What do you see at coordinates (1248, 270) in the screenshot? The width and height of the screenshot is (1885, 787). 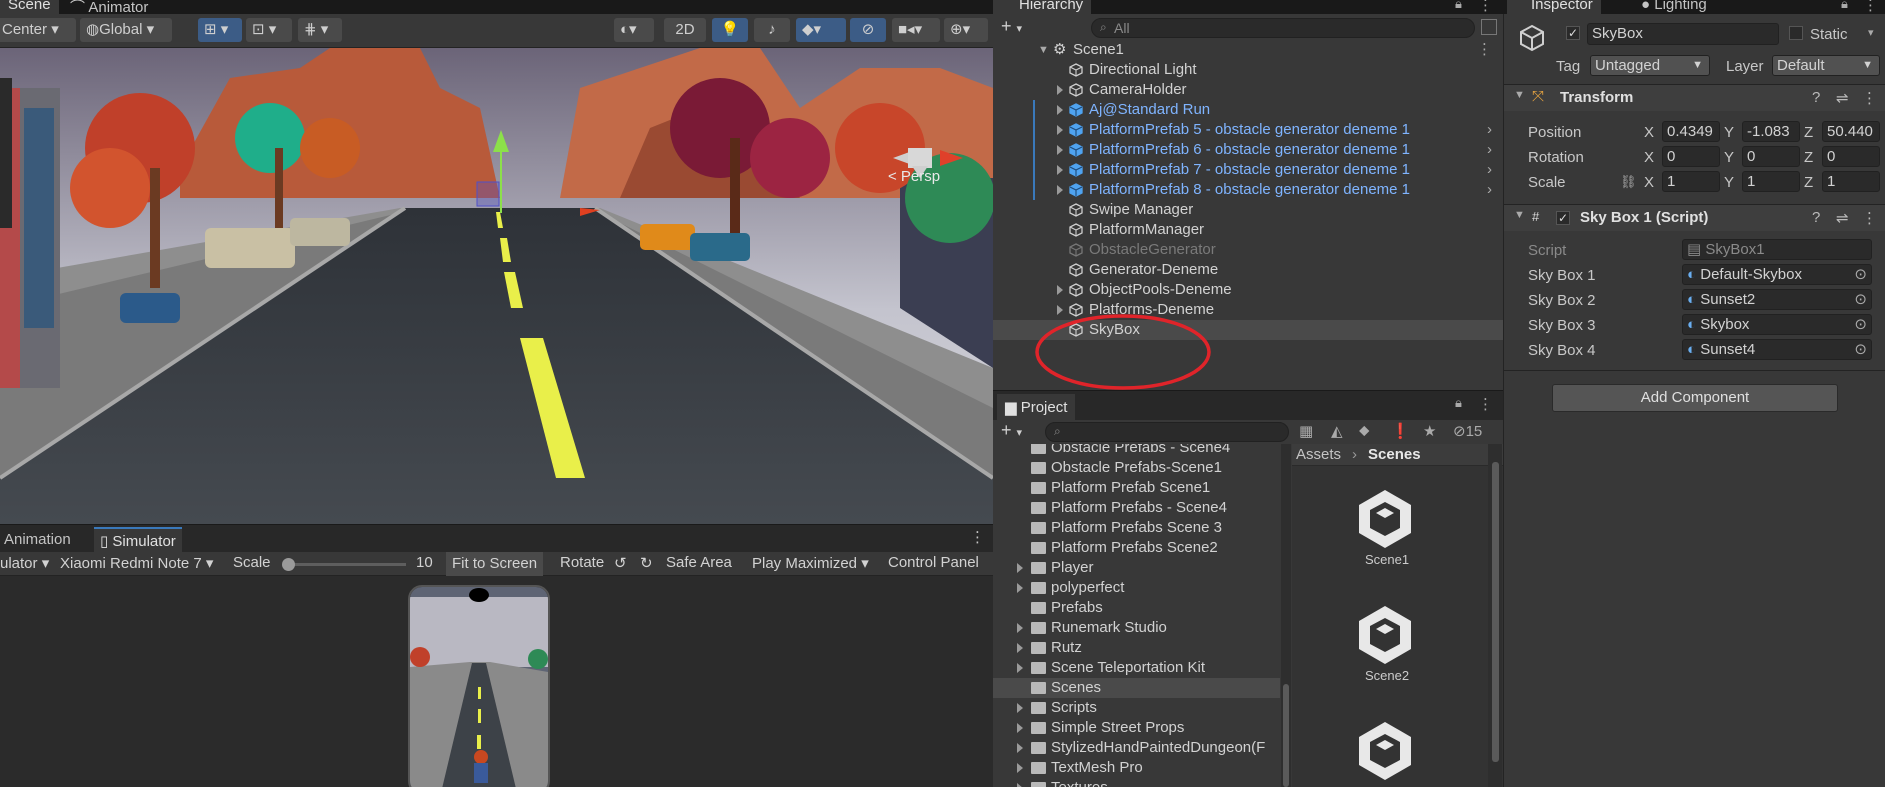 I see `hierarchy-item: Generator-Deneme` at bounding box center [1248, 270].